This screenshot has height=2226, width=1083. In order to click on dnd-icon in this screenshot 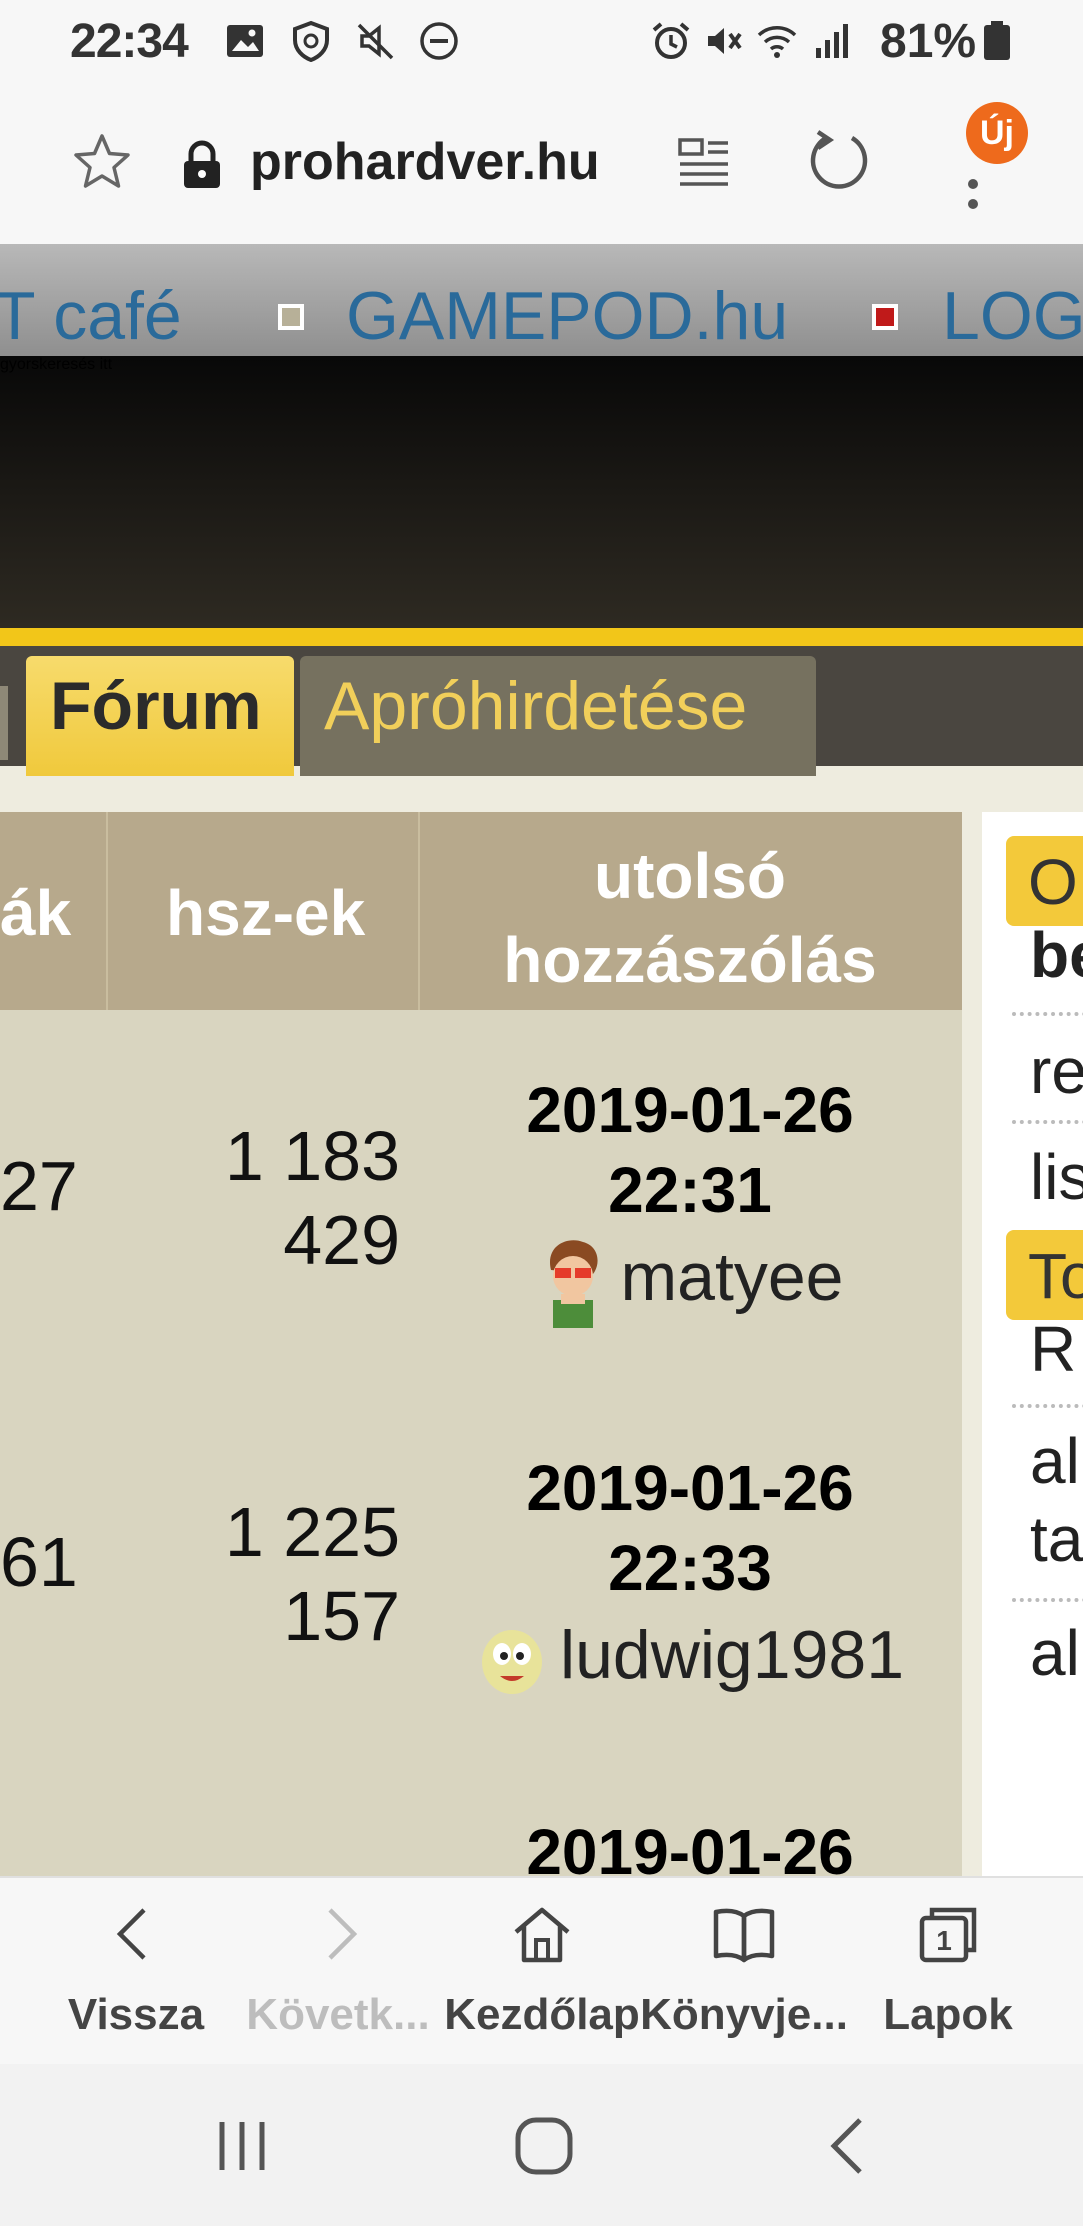, I will do `click(439, 41)`.